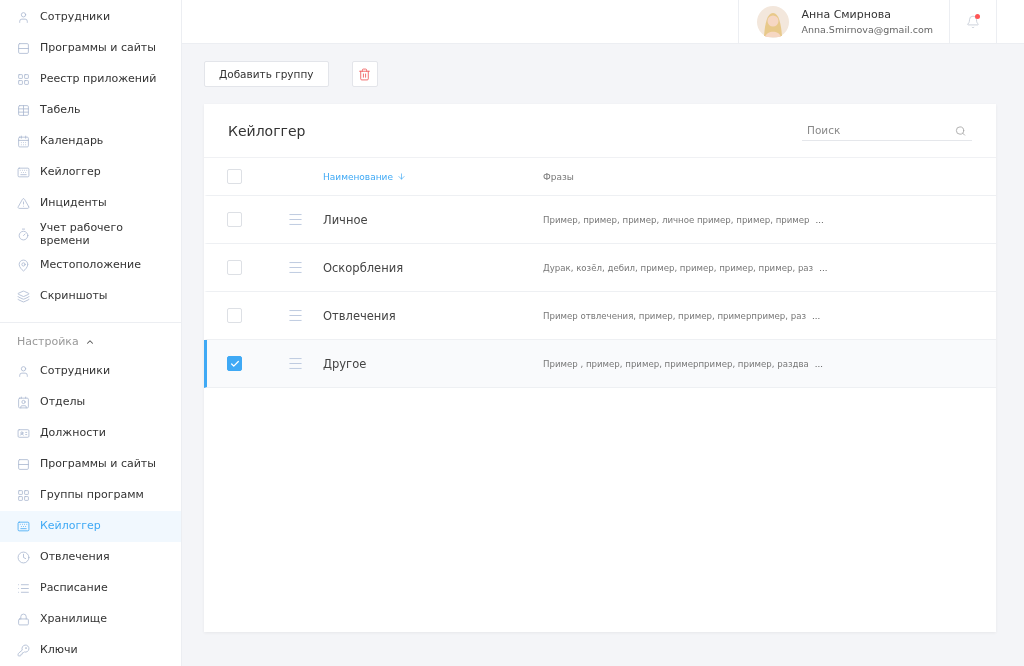  I want to click on notifications-button, so click(973, 21).